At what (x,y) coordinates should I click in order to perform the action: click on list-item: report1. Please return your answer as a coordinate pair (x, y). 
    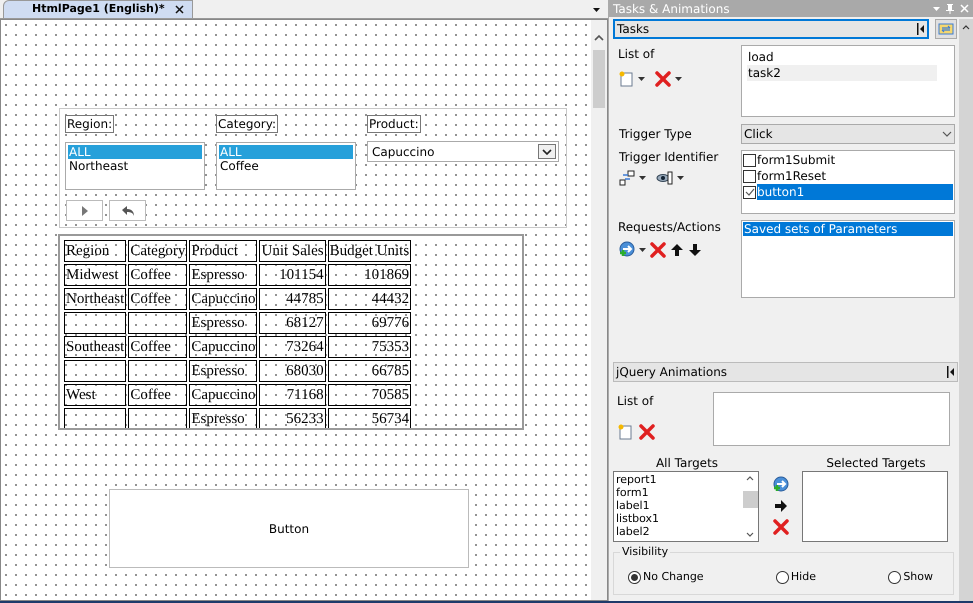
    Looking at the image, I should click on (679, 479).